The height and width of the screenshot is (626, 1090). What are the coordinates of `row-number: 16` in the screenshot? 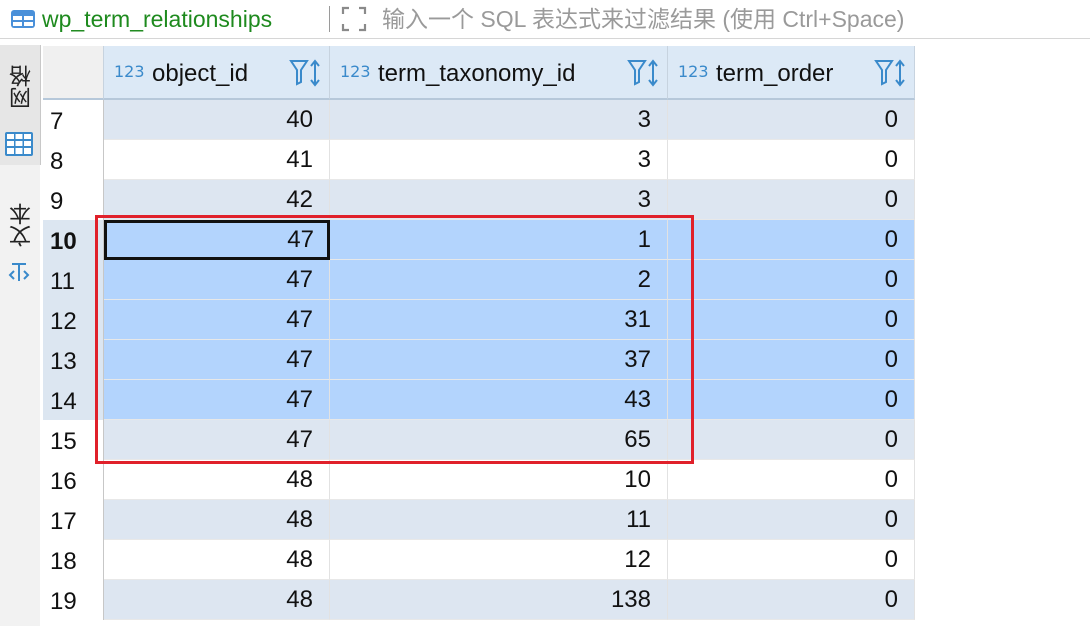 It's located at (73, 480).